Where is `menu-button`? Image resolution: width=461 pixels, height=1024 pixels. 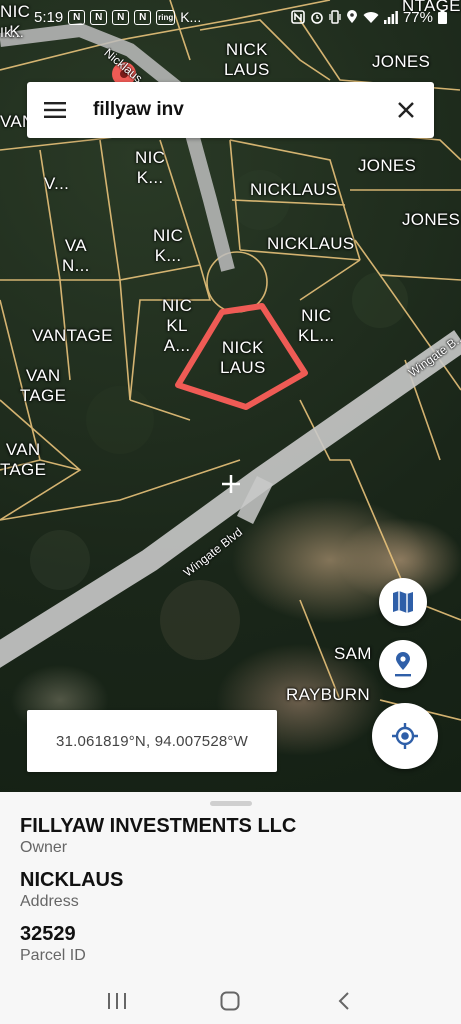 menu-button is located at coordinates (55, 110).